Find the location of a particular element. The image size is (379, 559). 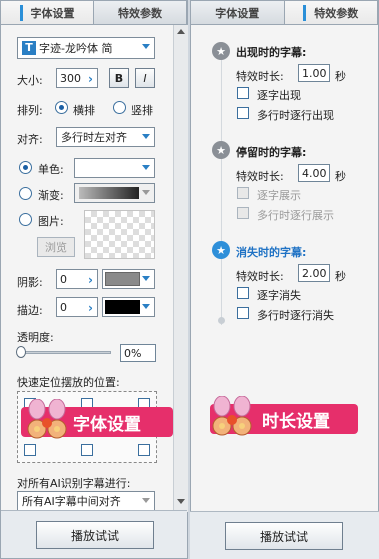

font-type-icon: T is located at coordinates (29, 48).